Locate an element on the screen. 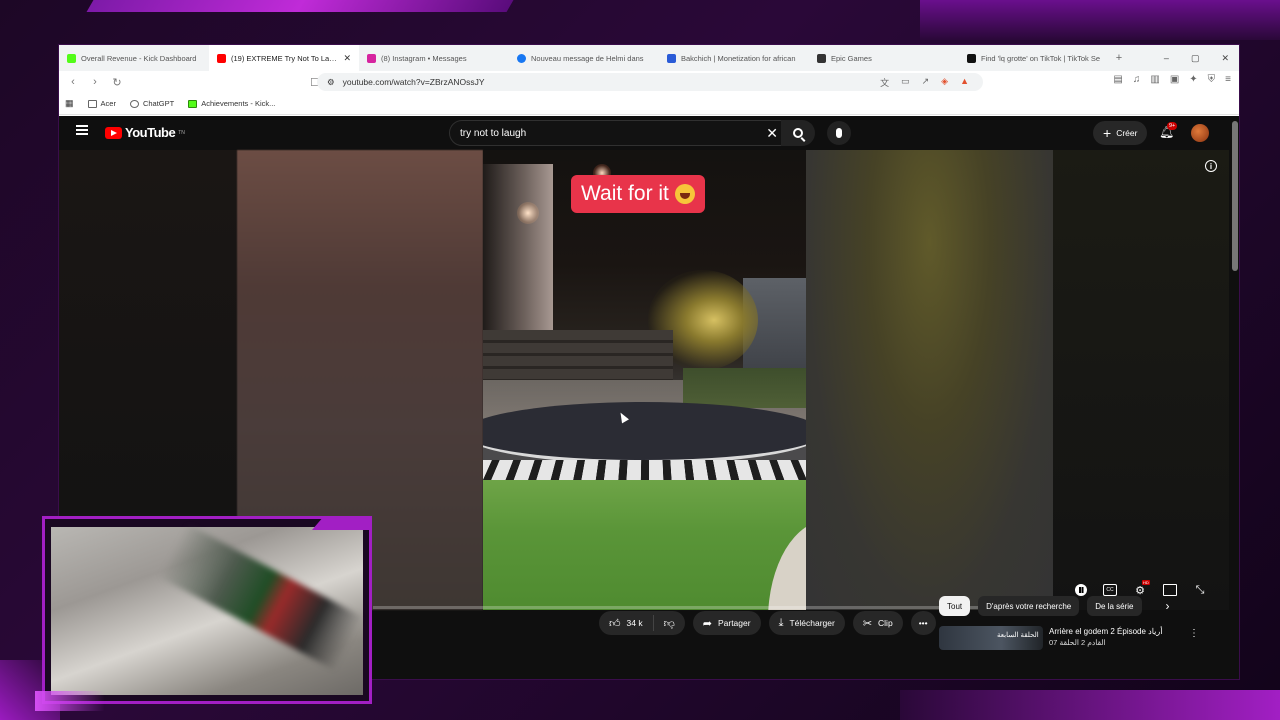 This screenshot has height=720, width=1280. tab-tiktok: Find 'lq grotte' on TikTok | TikTok Se is located at coordinates (1034, 58).